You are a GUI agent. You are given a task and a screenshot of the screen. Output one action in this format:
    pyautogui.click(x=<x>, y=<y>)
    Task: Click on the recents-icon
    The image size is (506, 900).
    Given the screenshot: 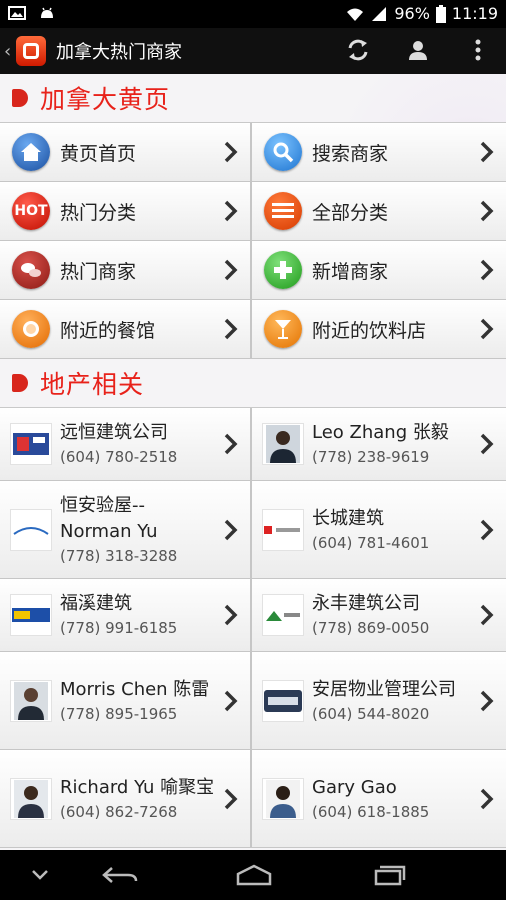 What is the action you would take?
    pyautogui.click(x=390, y=875)
    